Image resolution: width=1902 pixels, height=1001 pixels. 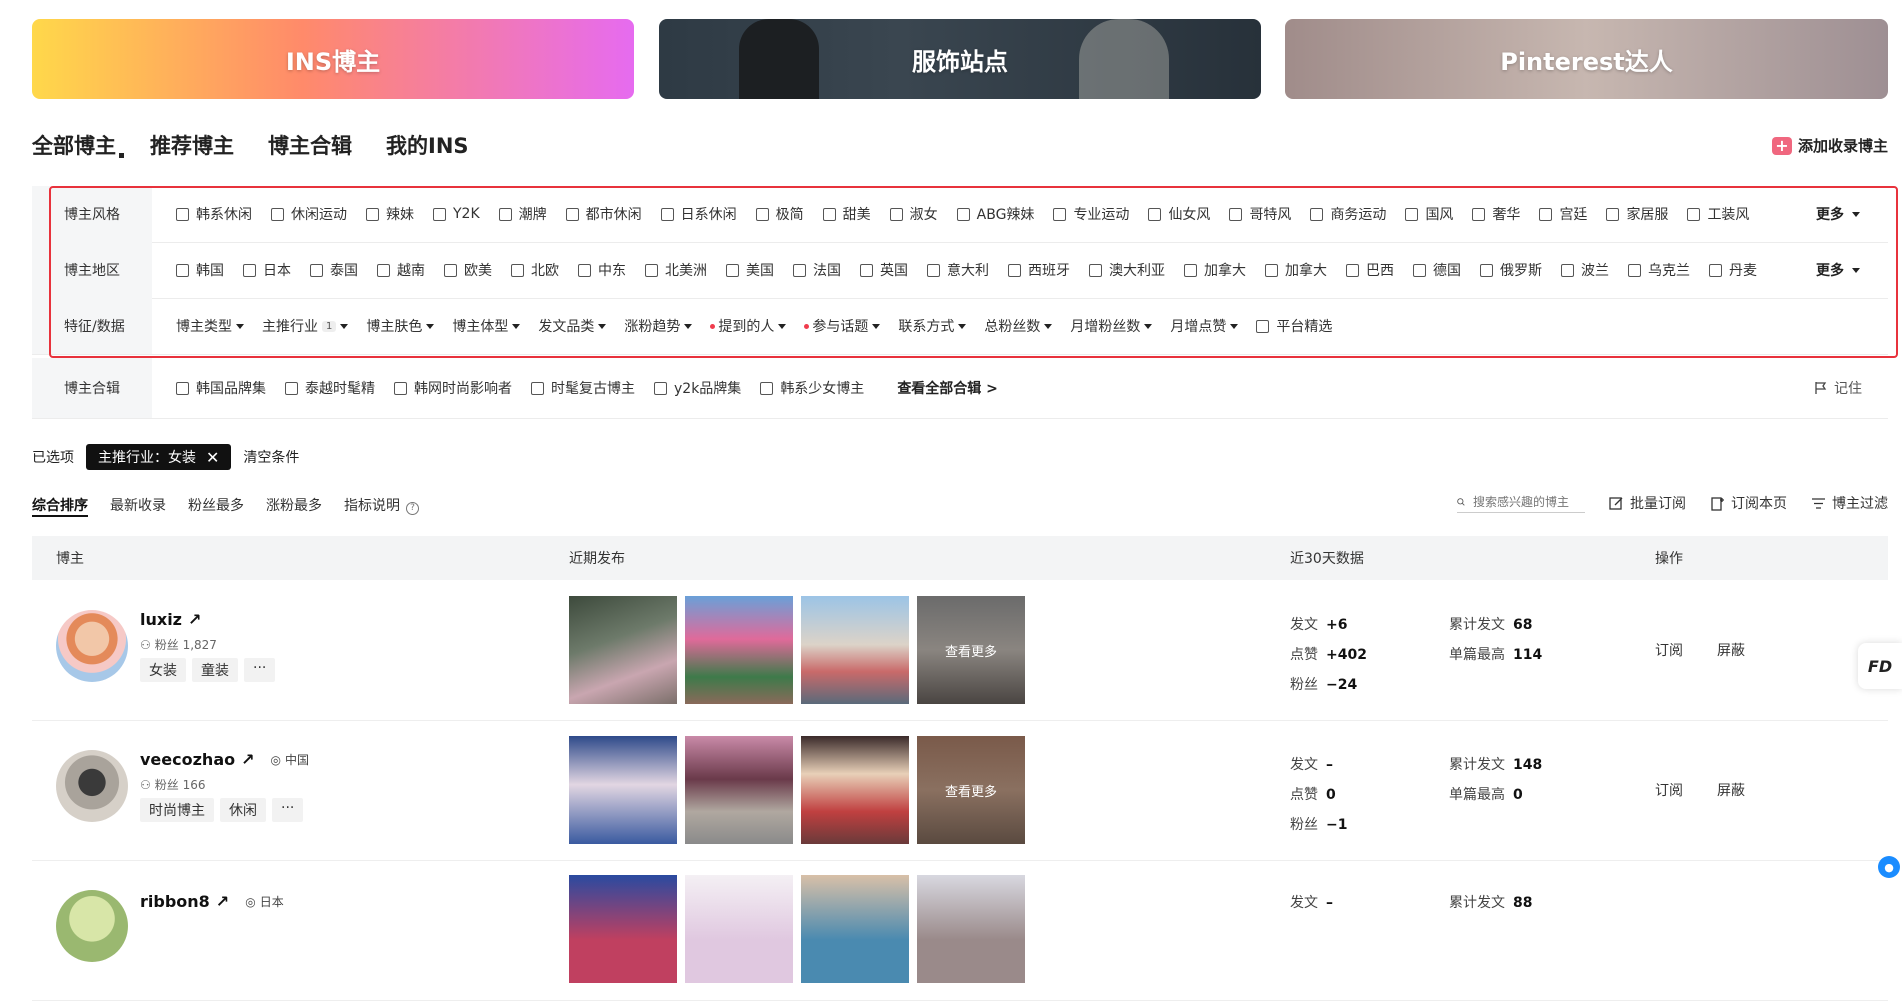 What do you see at coordinates (1889, 867) in the screenshot?
I see `chat-icon: ●` at bounding box center [1889, 867].